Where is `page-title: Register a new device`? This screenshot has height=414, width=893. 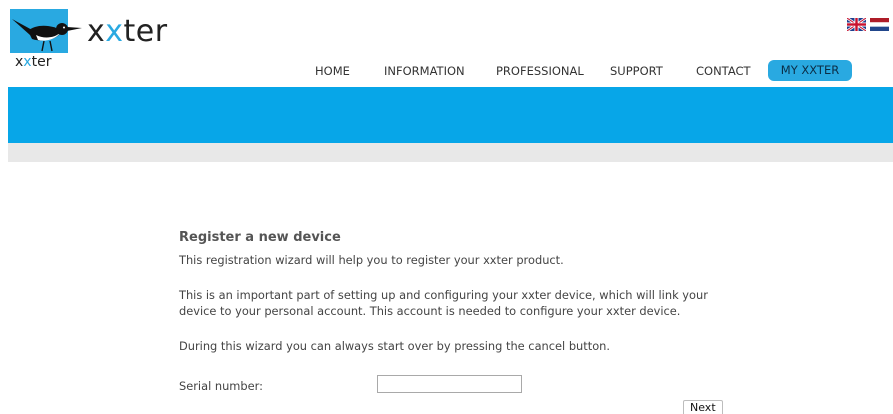 page-title: Register a new device is located at coordinates (260, 237).